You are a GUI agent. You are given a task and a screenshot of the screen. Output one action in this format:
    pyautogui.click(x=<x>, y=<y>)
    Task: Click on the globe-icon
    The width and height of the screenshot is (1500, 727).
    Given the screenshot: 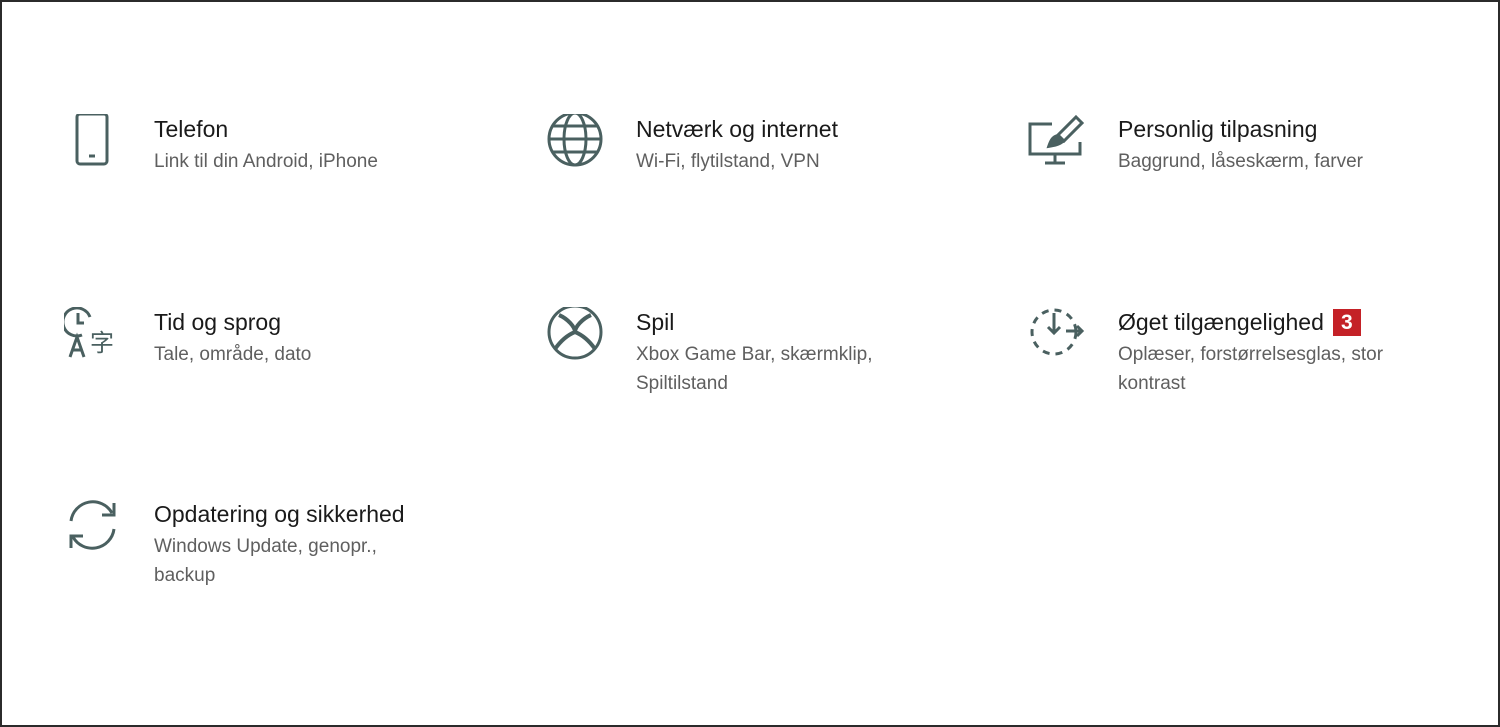 What is the action you would take?
    pyautogui.click(x=575, y=143)
    